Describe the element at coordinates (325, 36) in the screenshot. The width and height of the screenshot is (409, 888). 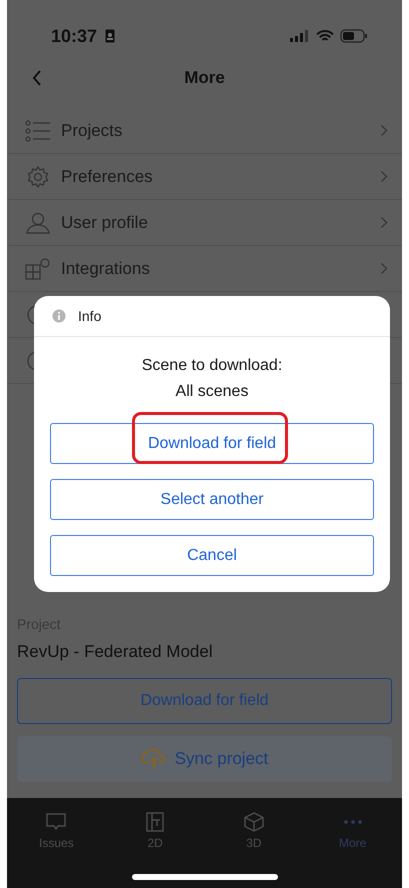
I see `wifi-icon` at that location.